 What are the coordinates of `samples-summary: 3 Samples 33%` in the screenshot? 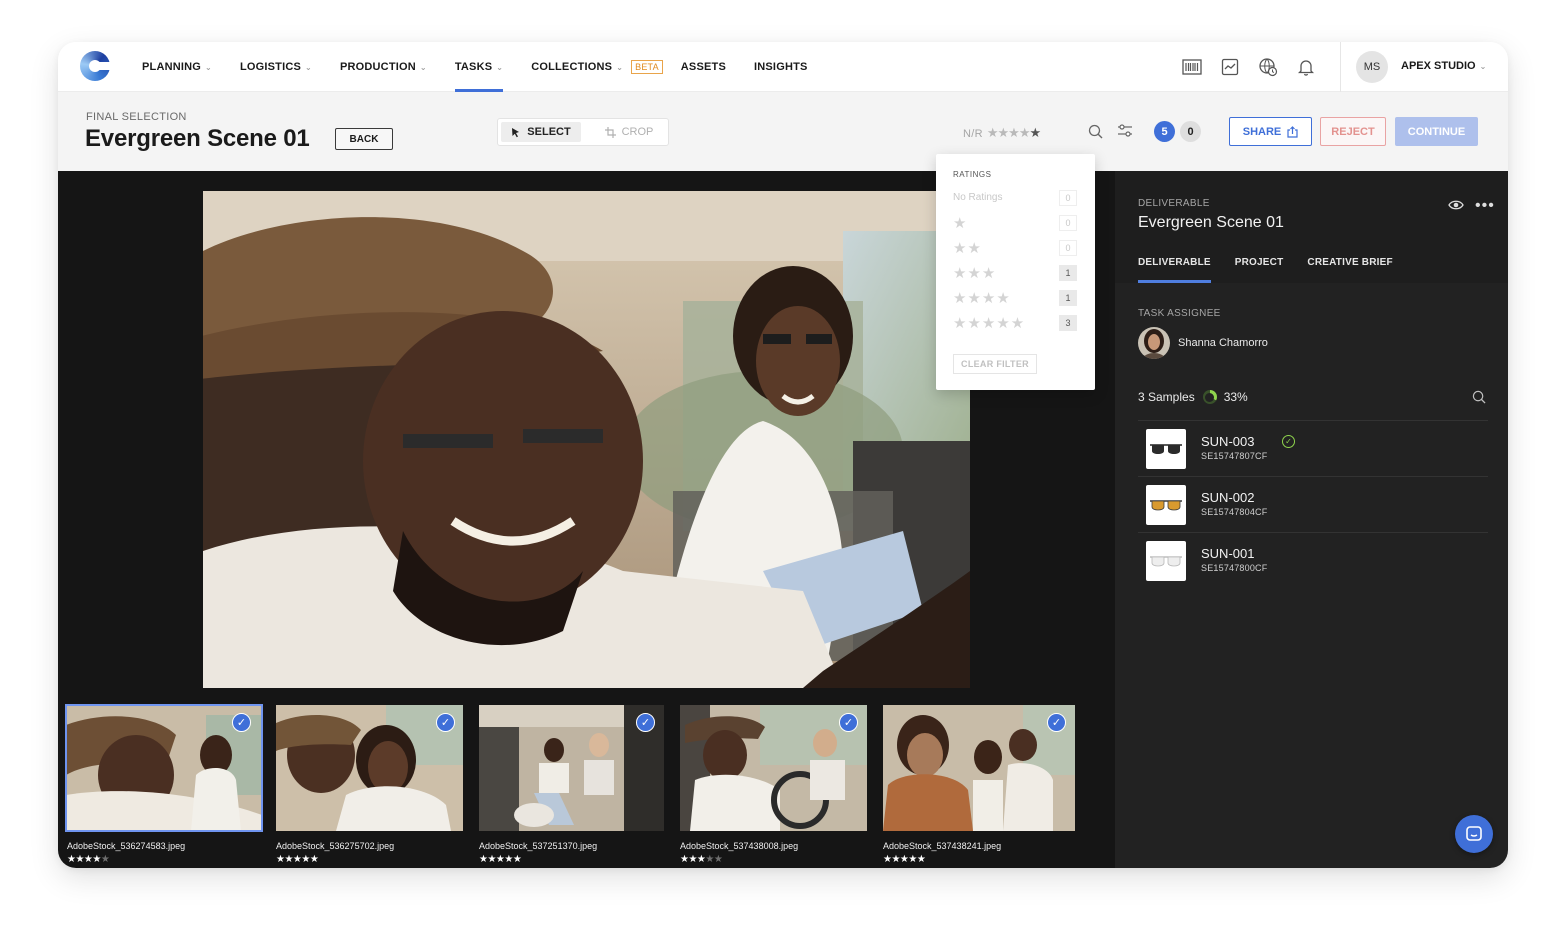 It's located at (1193, 397).